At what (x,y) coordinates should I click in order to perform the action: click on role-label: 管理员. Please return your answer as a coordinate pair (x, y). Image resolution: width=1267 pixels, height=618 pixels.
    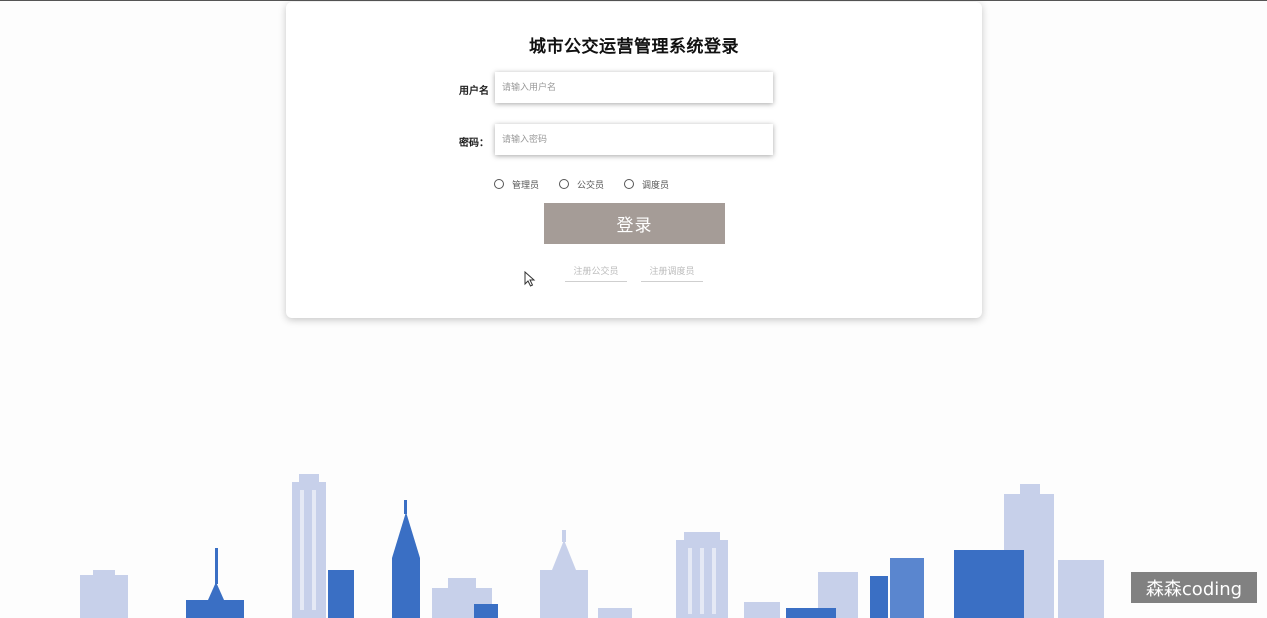
    Looking at the image, I should click on (526, 185).